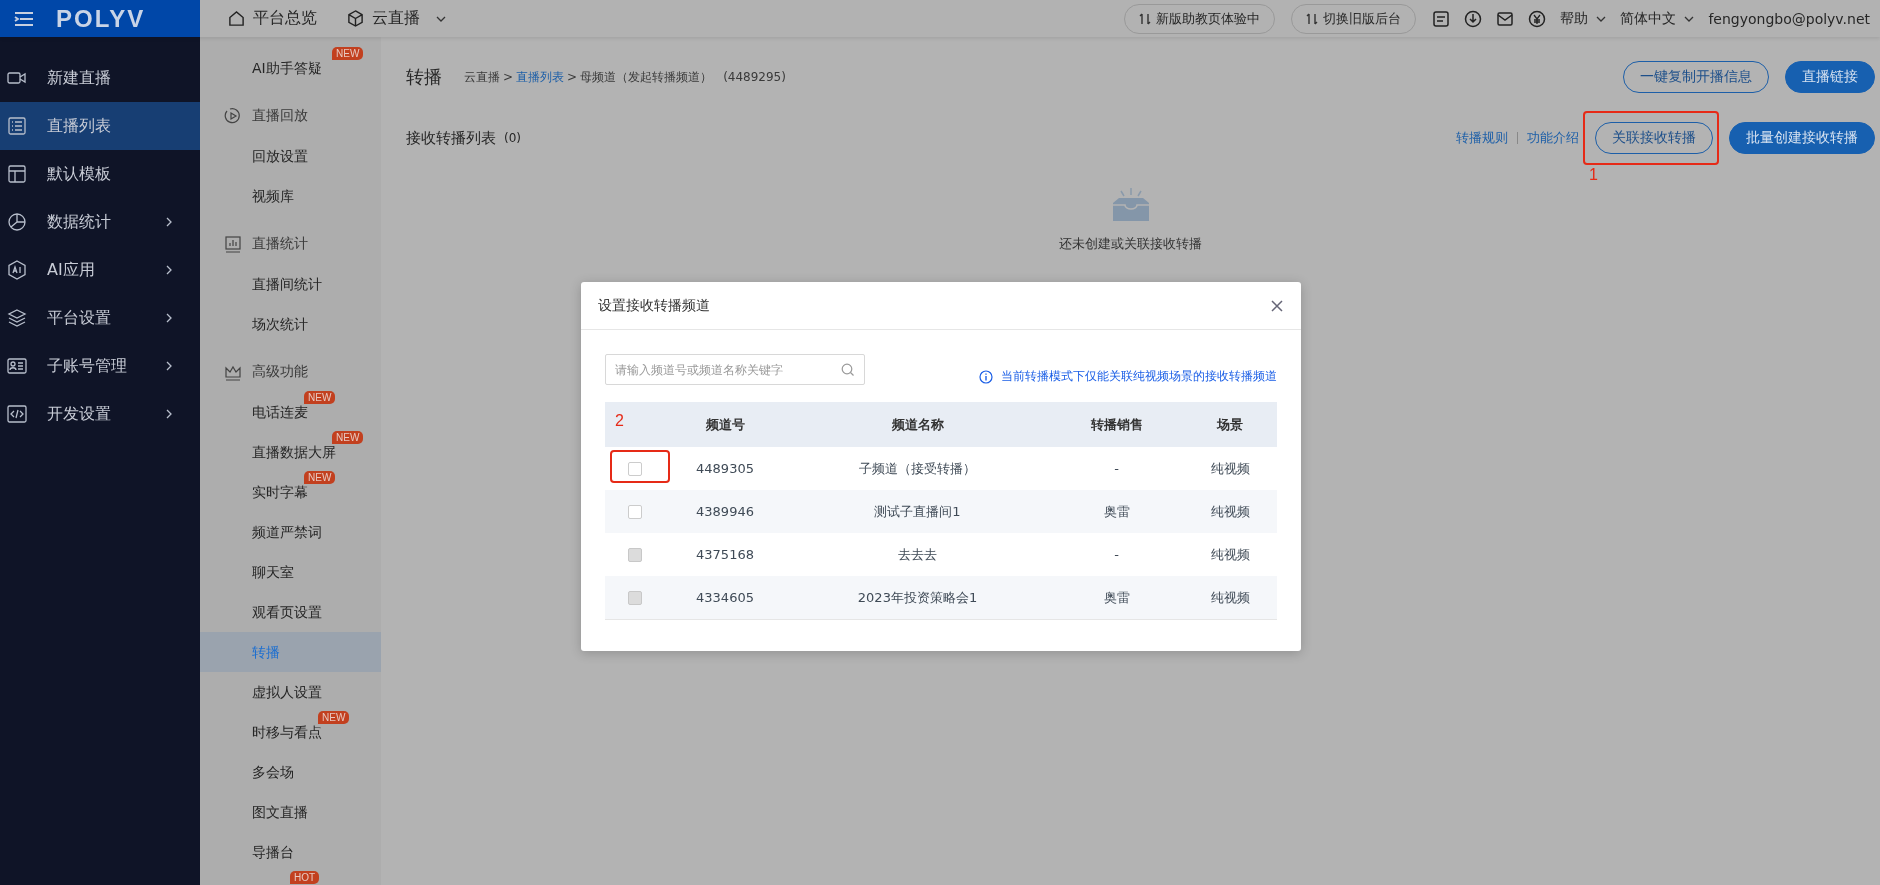 The image size is (1880, 885). What do you see at coordinates (1657, 18) in the screenshot?
I see `language-menu: 简体中文` at bounding box center [1657, 18].